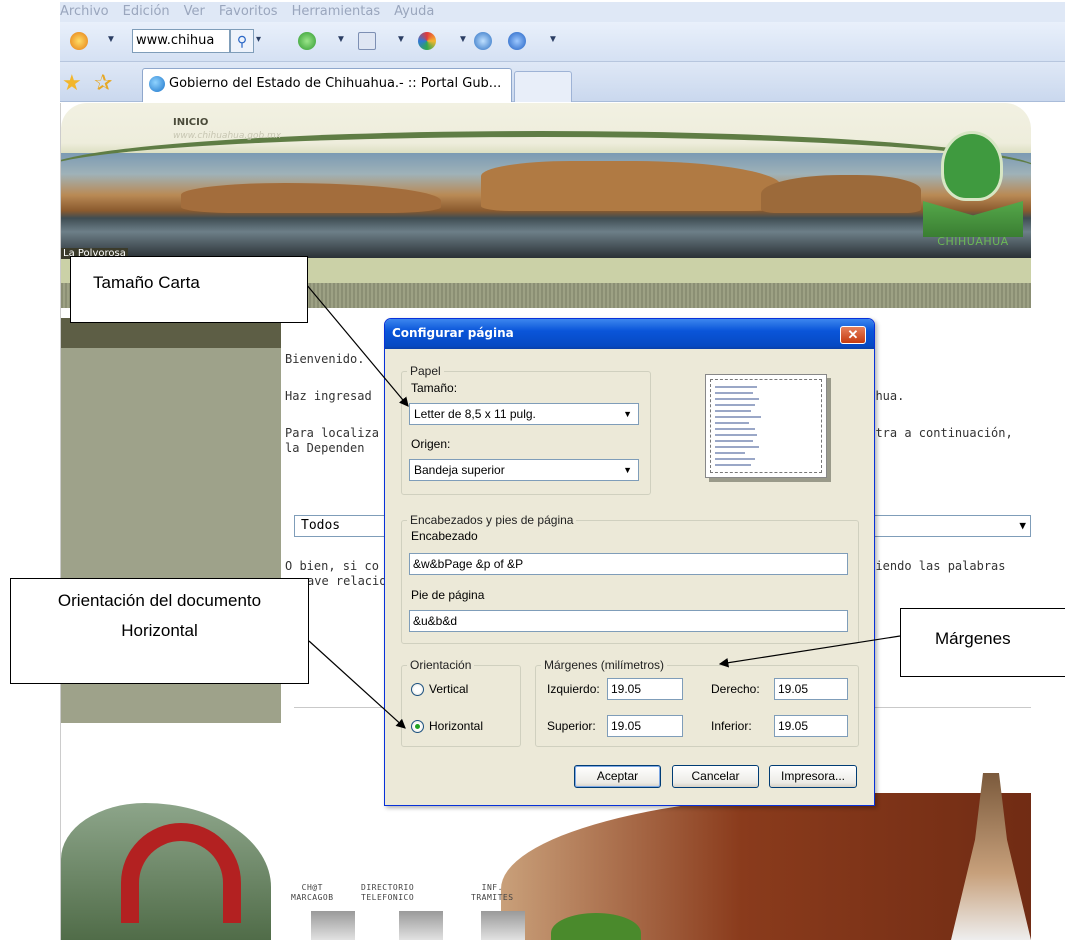 The height and width of the screenshot is (940, 1065). What do you see at coordinates (933, 566) in the screenshot?
I see `search-text-right: uciendo las palabras` at bounding box center [933, 566].